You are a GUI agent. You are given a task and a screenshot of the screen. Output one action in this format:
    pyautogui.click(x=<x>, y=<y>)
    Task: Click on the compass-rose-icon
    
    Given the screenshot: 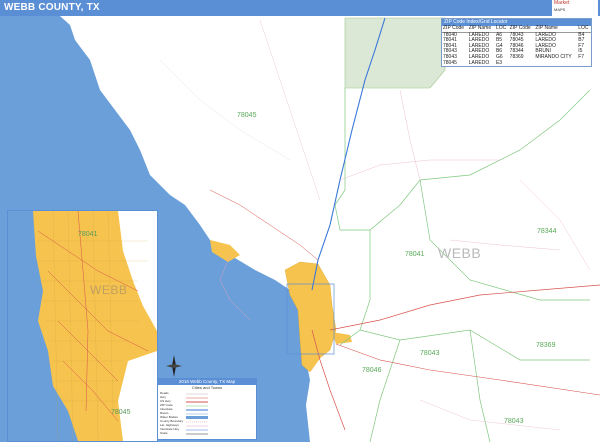 What is the action you would take?
    pyautogui.click(x=174, y=366)
    